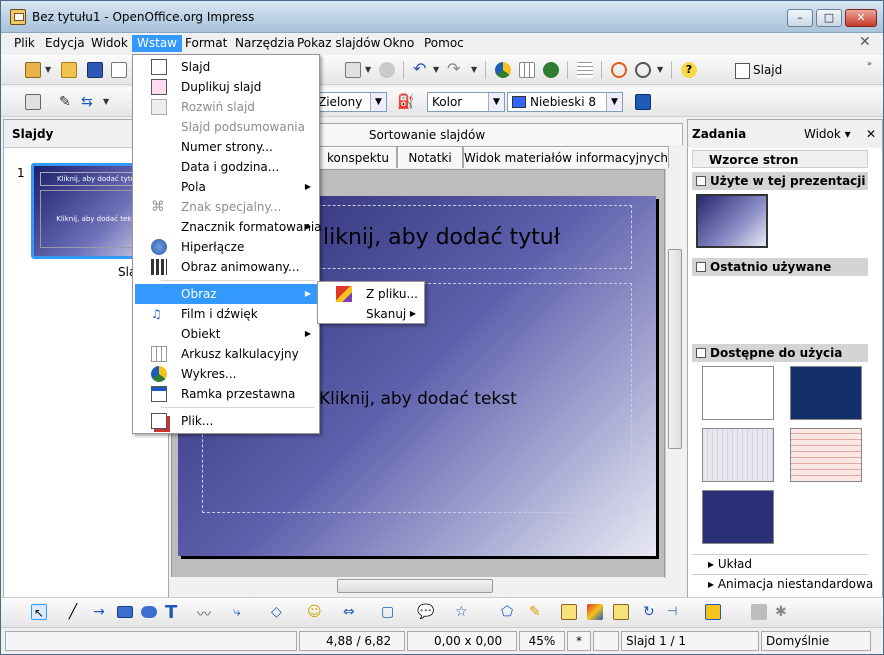 The width and height of the screenshot is (884, 655). I want to click on menu-item-ramka-przestawna: Ramka przestawna, so click(226, 394).